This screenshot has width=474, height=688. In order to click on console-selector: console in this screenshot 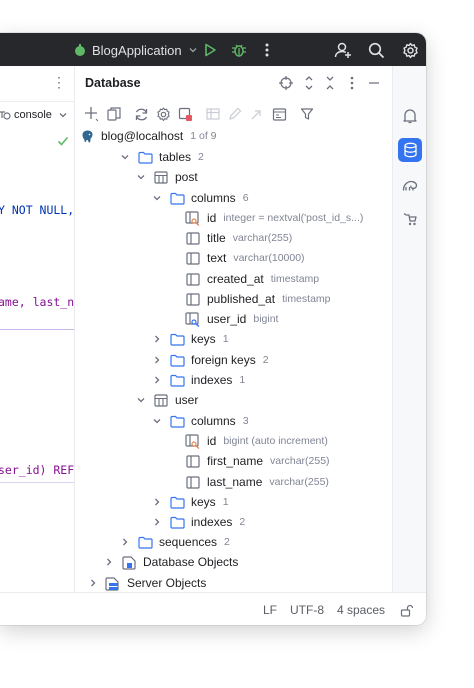, I will do `click(34, 115)`.